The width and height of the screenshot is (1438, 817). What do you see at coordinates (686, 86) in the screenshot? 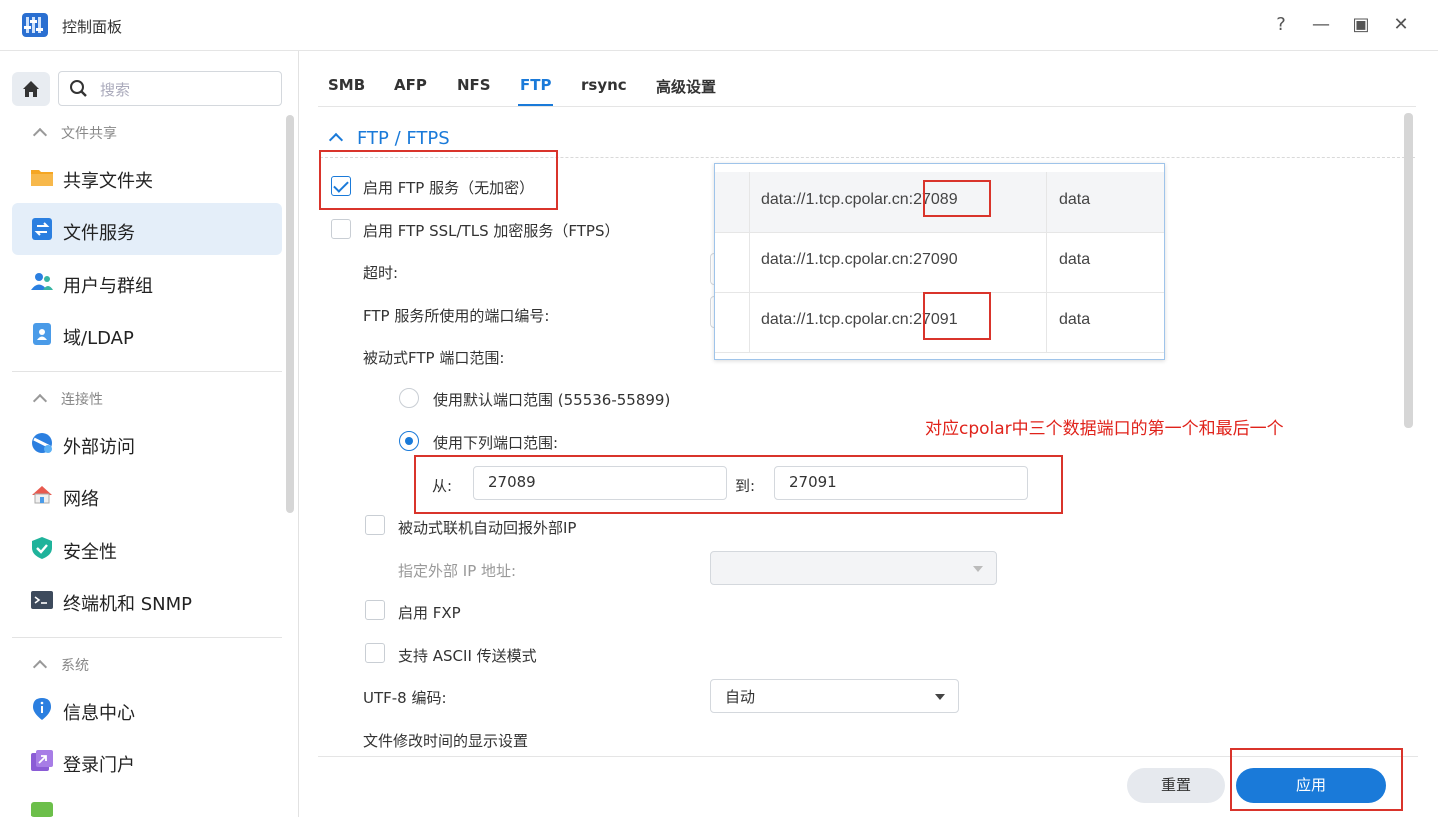
I see `tab-advanced: 高级设置` at bounding box center [686, 86].